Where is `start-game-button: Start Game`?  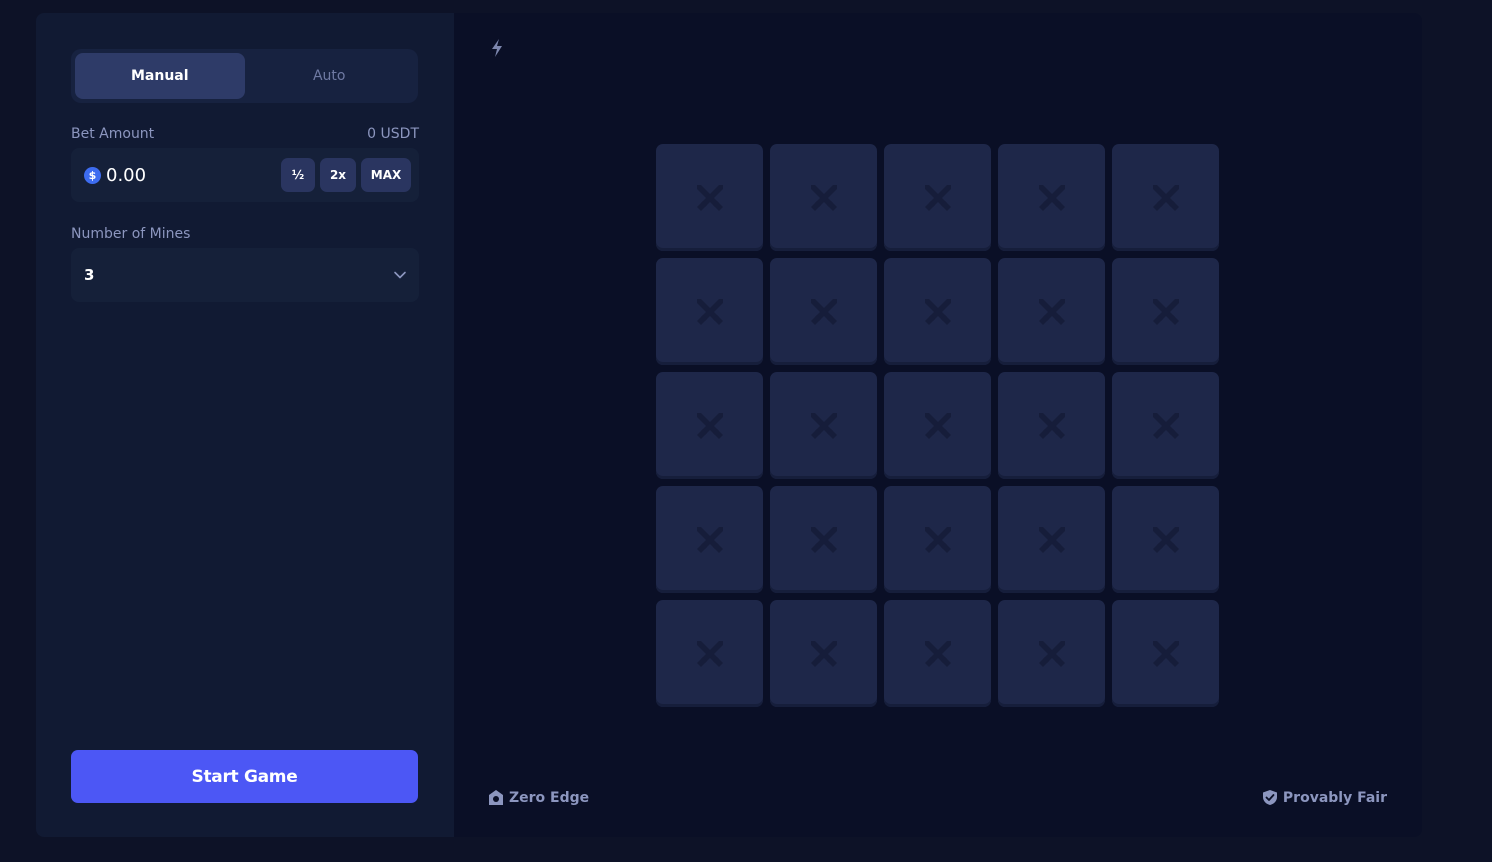 start-game-button: Start Game is located at coordinates (244, 776).